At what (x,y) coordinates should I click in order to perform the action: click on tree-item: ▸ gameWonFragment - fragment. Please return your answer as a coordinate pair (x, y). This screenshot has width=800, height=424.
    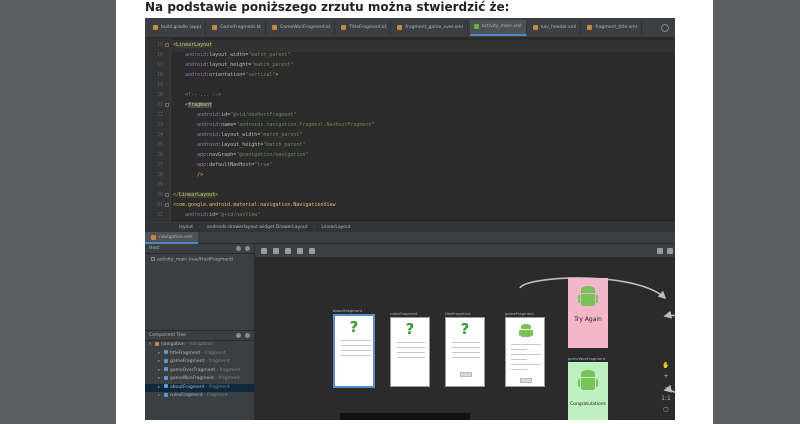
    Looking at the image, I should click on (199, 379).